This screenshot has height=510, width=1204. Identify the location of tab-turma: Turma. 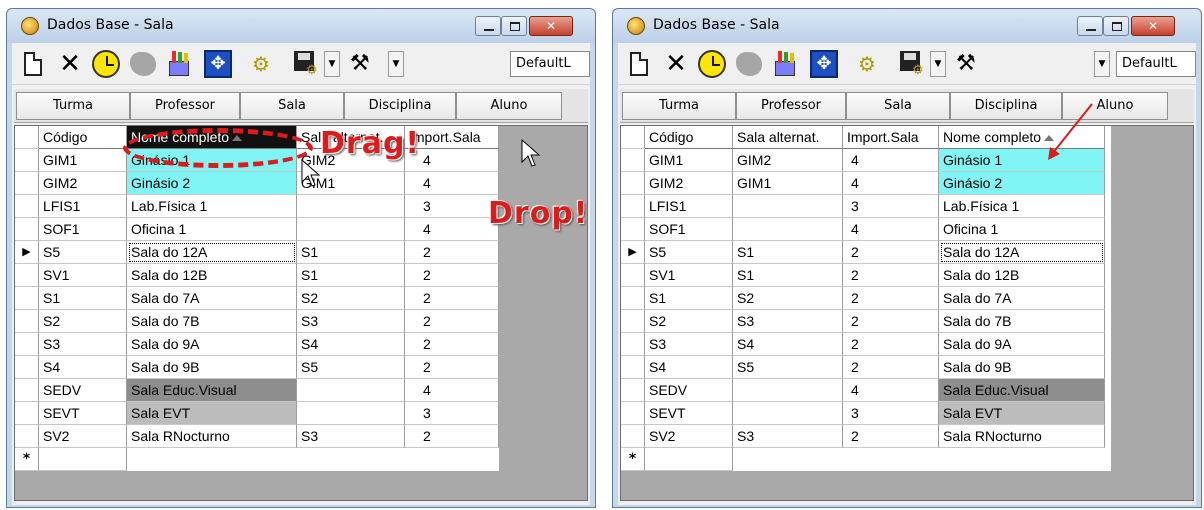
(679, 106).